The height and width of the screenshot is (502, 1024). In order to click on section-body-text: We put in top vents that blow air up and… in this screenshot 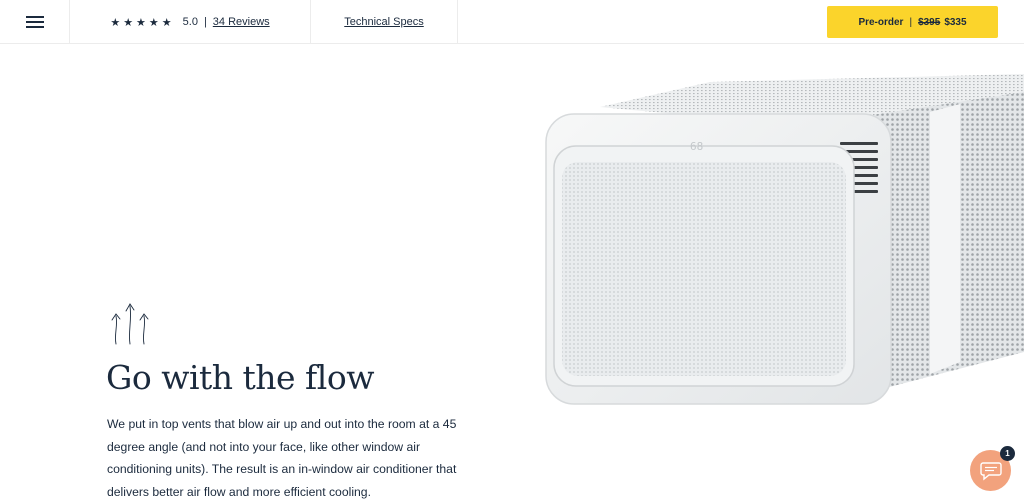, I will do `click(282, 458)`.